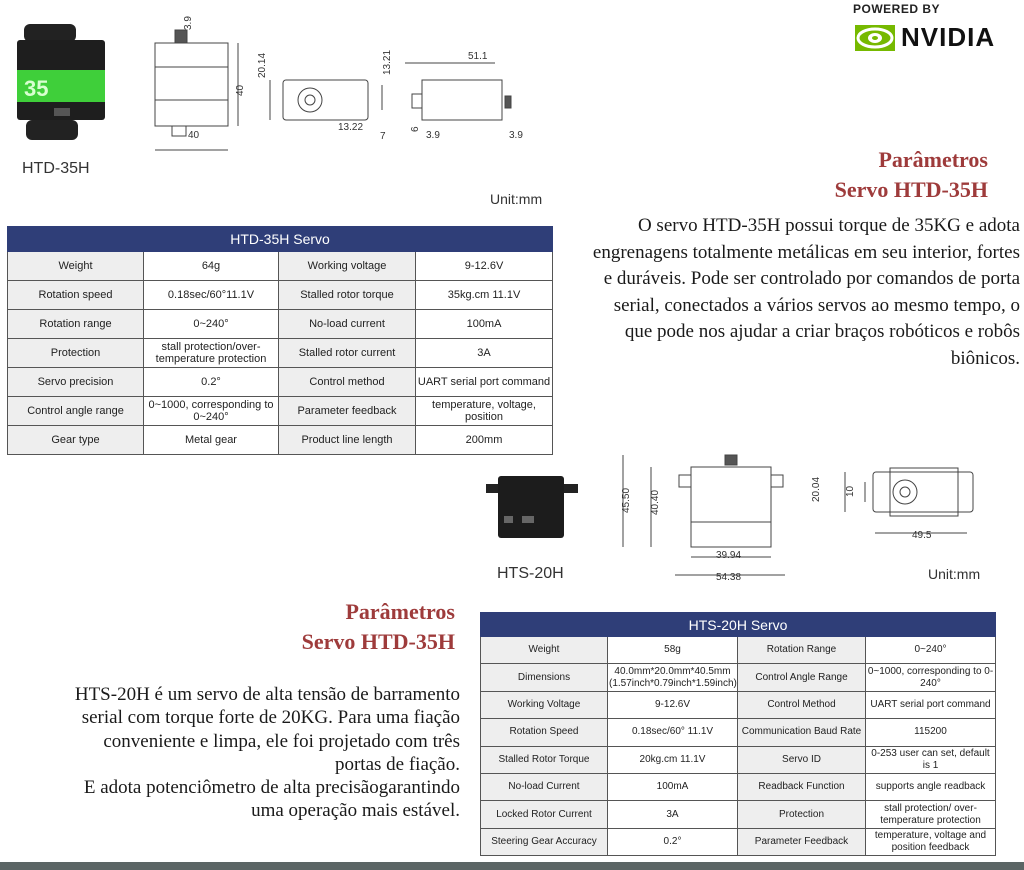 The height and width of the screenshot is (870, 1024). Describe the element at coordinates (347, 382) in the screenshot. I see `spec-label: Control method` at that location.